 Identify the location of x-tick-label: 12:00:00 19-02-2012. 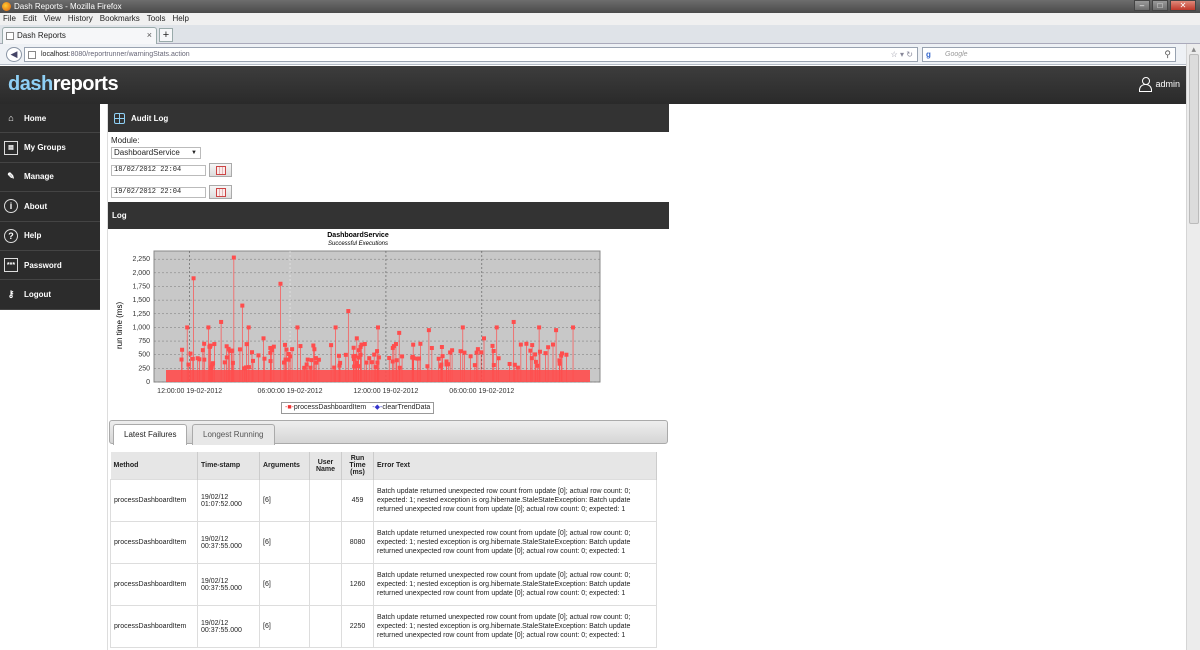
(385, 391).